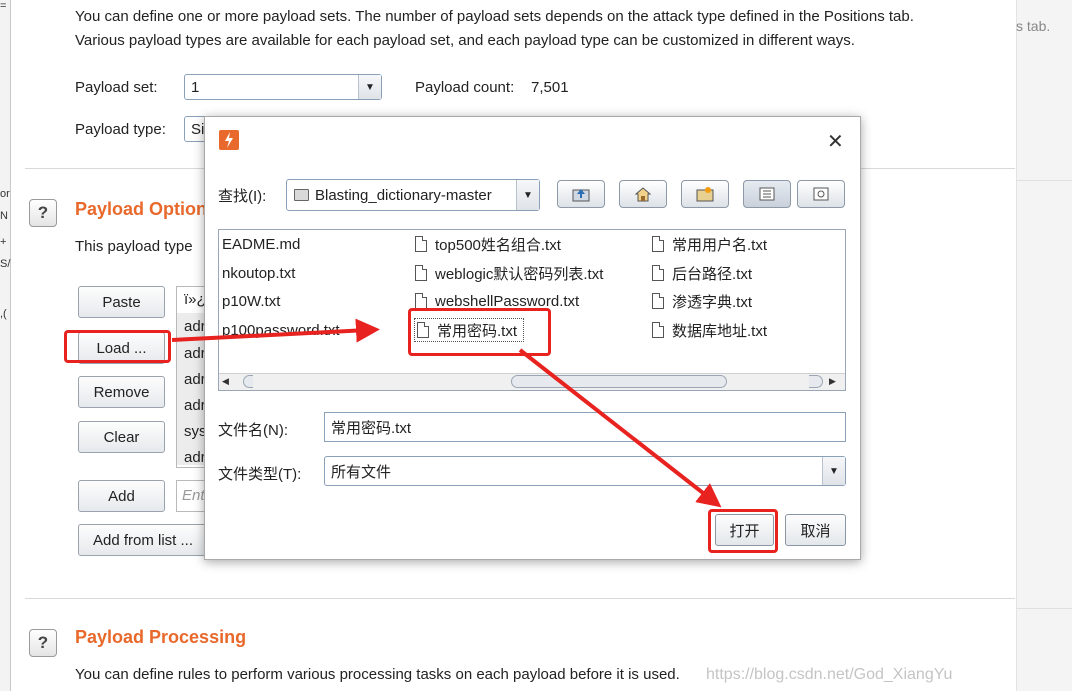 The width and height of the screenshot is (1072, 691). What do you see at coordinates (620, 428) in the screenshot?
I see `arrow-to-open` at bounding box center [620, 428].